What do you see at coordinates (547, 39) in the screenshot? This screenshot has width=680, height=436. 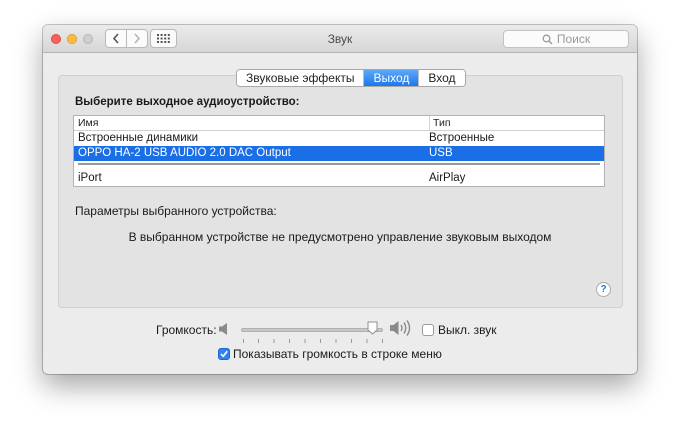 I see `search-icon` at bounding box center [547, 39].